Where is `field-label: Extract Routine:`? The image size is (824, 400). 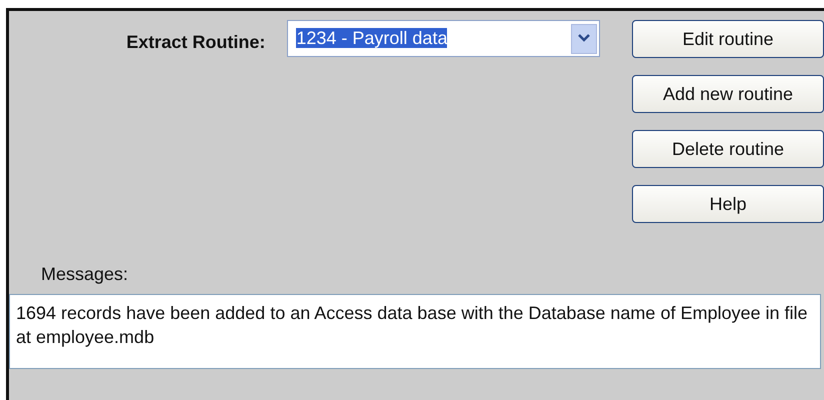 field-label: Extract Routine: is located at coordinates (195, 42).